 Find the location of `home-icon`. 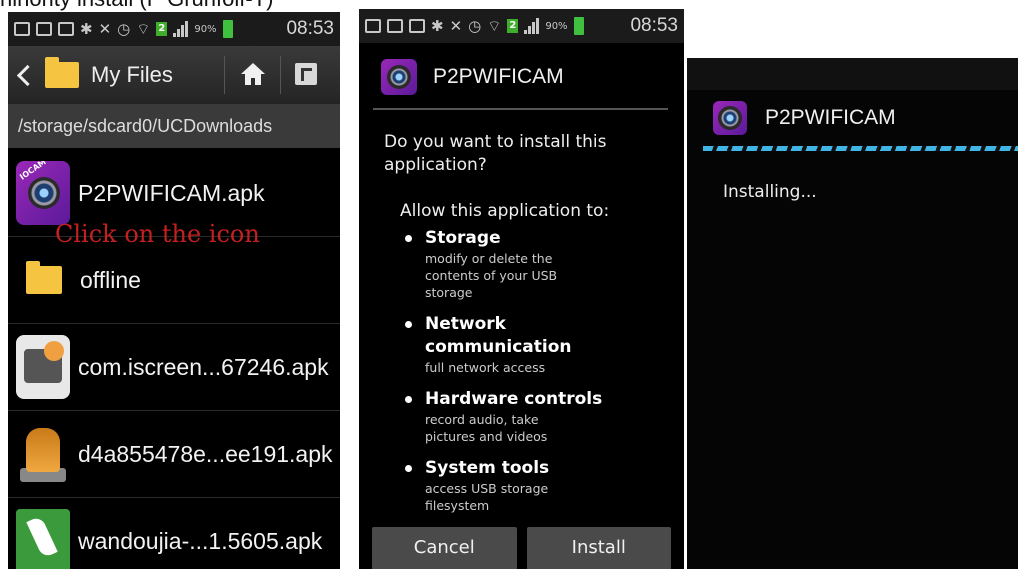

home-icon is located at coordinates (253, 74).